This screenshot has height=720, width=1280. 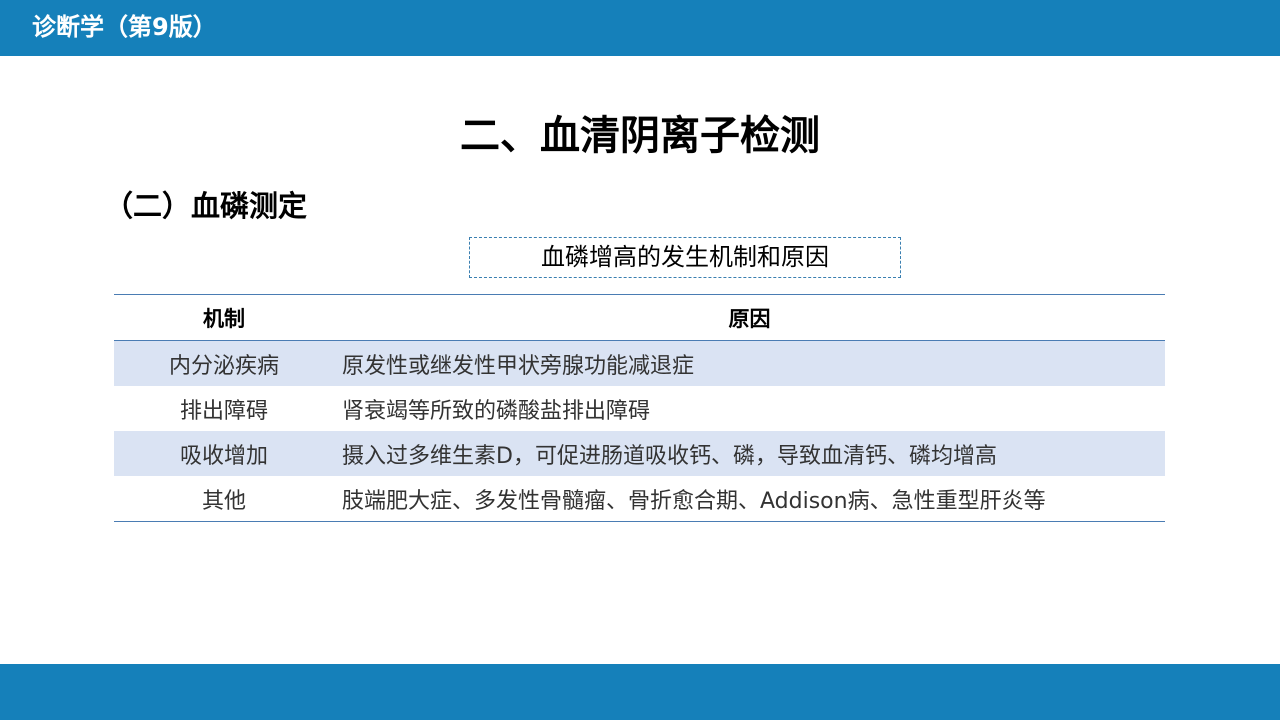 I want to click on column-header-reason: 原因, so click(x=749, y=317).